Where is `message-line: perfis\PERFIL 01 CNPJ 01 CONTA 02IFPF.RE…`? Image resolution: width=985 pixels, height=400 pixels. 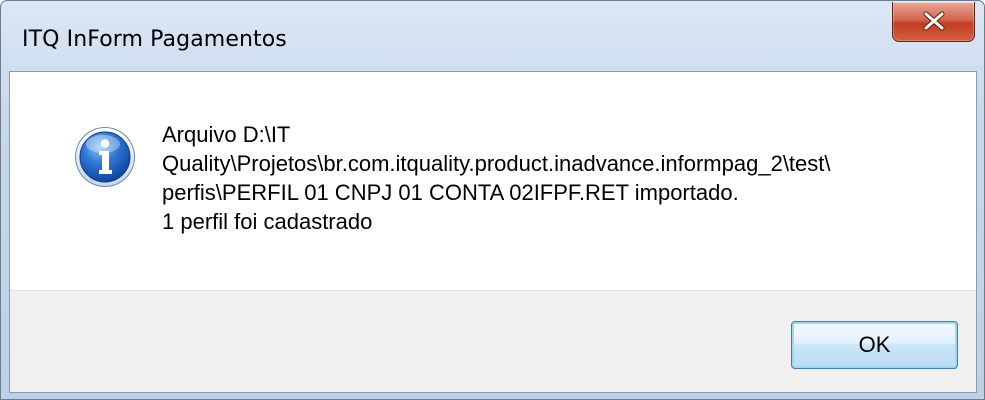 message-line: perfis\PERFIL 01 CNPJ 01 CONTA 02IFPF.RE… is located at coordinates (450, 192).